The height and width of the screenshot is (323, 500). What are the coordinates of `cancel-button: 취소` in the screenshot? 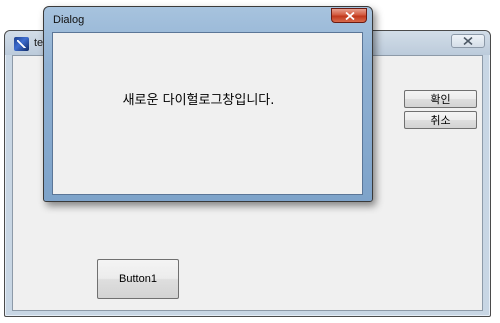 It's located at (440, 120).